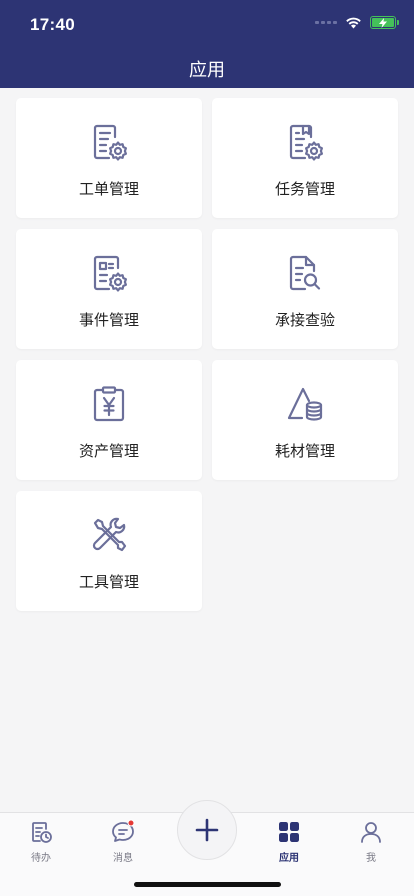  Describe the element at coordinates (371, 858) in the screenshot. I see `tab-label: 我` at that location.